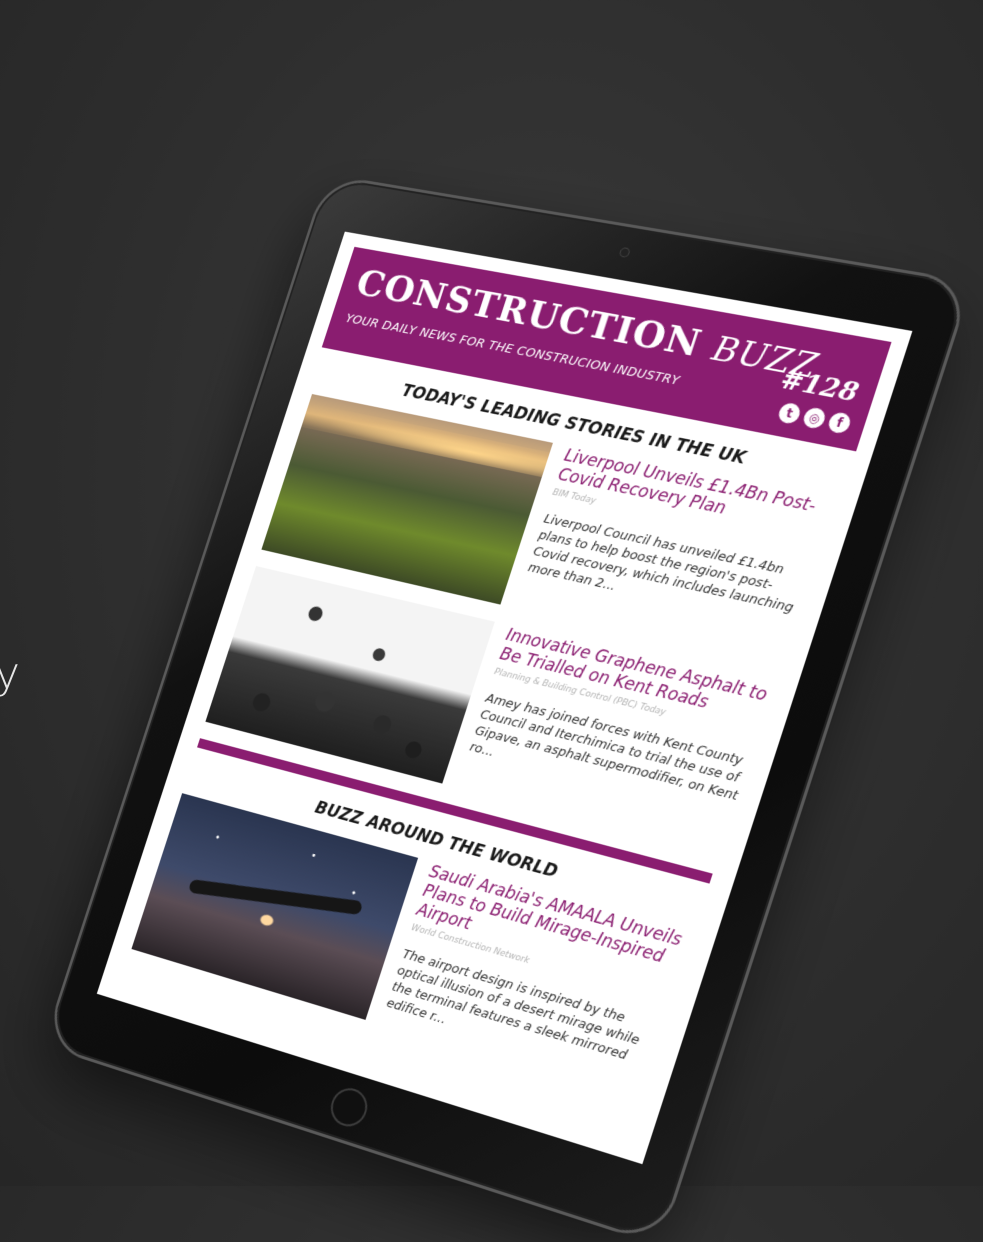 This screenshot has height=1242, width=983. What do you see at coordinates (789, 413) in the screenshot?
I see `twitter-icon: t` at bounding box center [789, 413].